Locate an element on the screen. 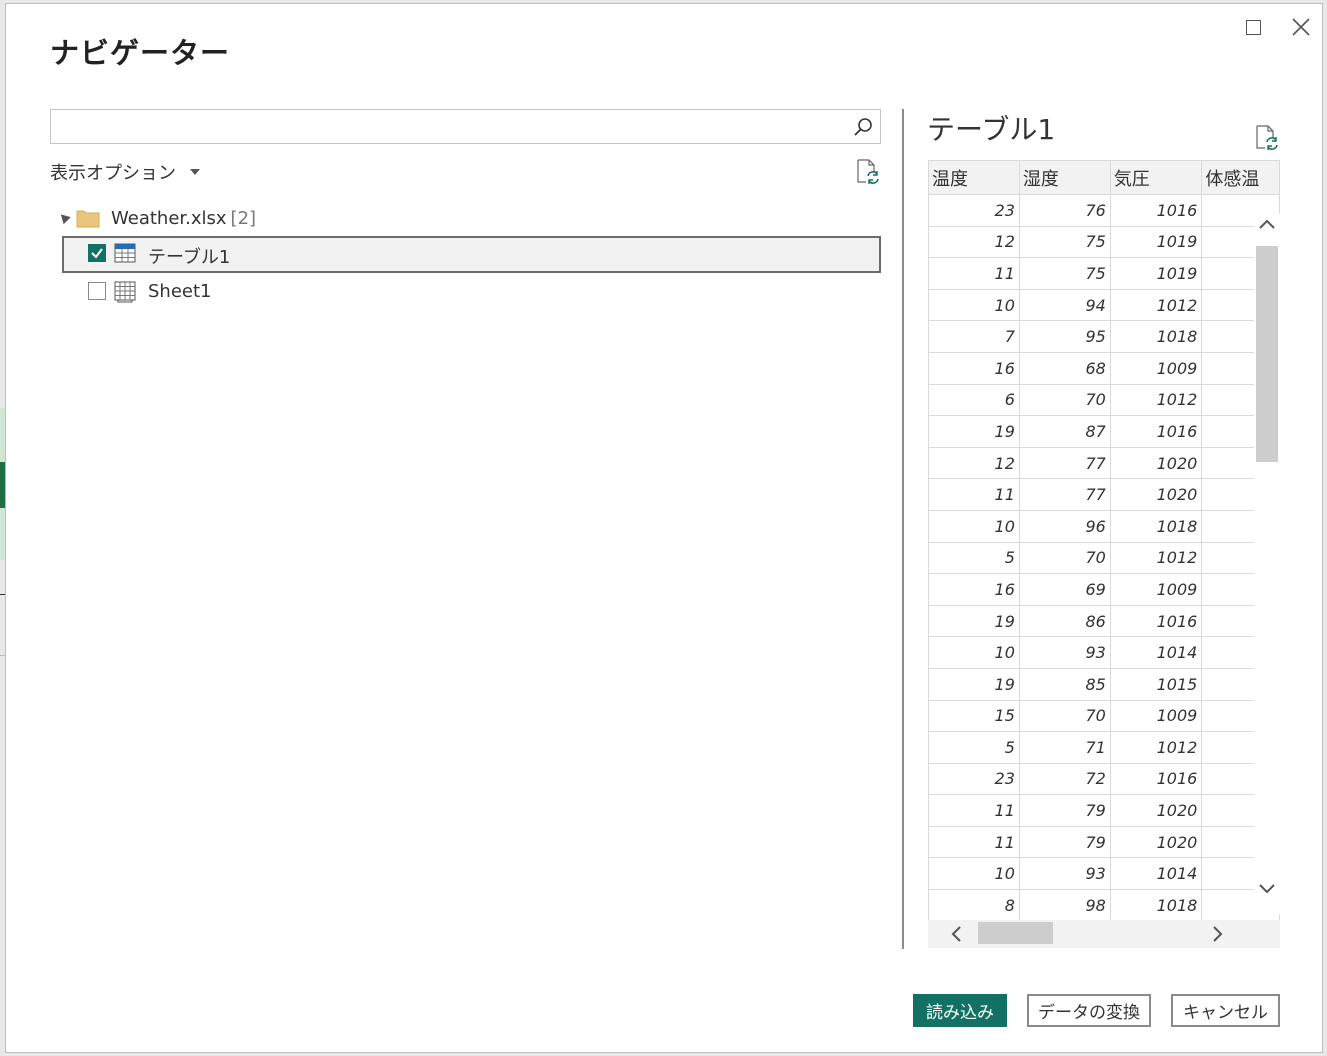  load-button: 読み込み is located at coordinates (960, 1010).